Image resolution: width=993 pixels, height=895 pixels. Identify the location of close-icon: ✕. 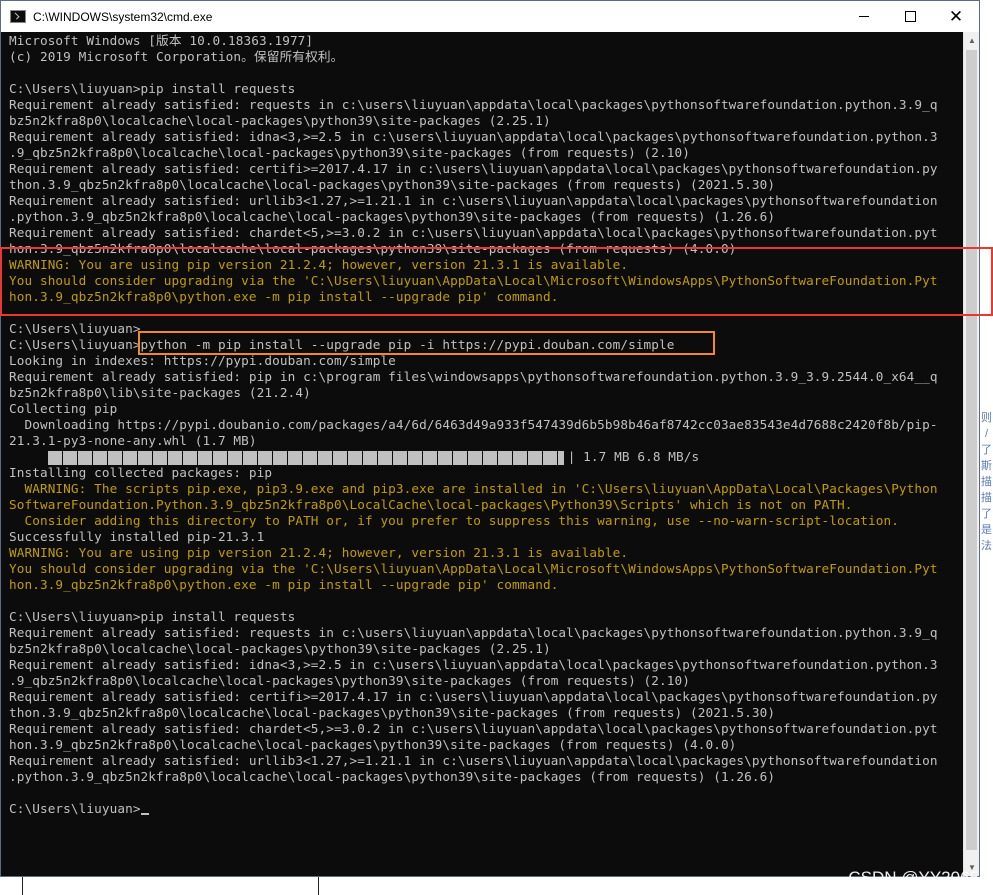
(956, 16).